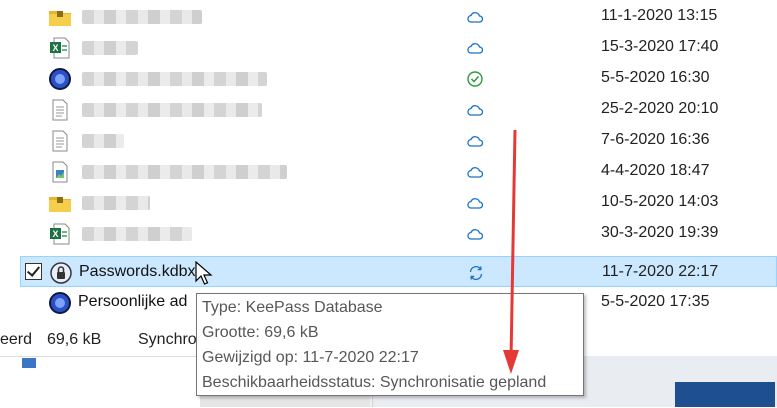  What do you see at coordinates (655, 77) in the screenshot?
I see `file-date: 5-5-2020 16:30` at bounding box center [655, 77].